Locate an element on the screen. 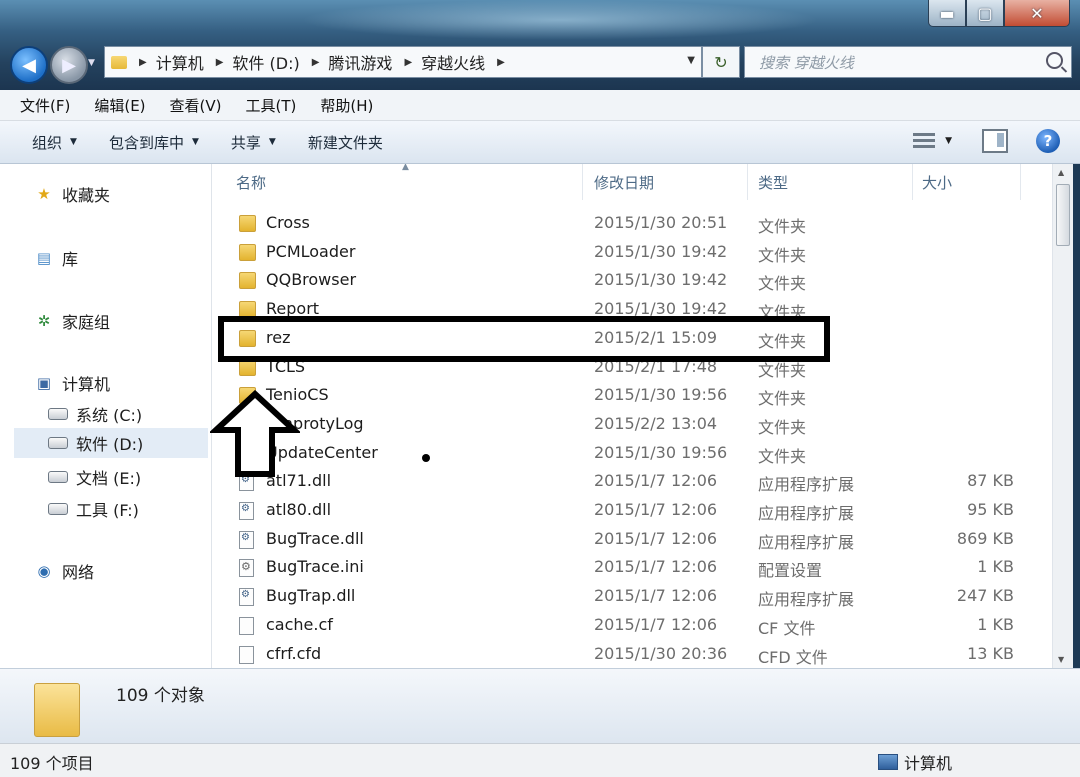 The image size is (1080, 777). file-size: 95 KB is located at coordinates (990, 509).